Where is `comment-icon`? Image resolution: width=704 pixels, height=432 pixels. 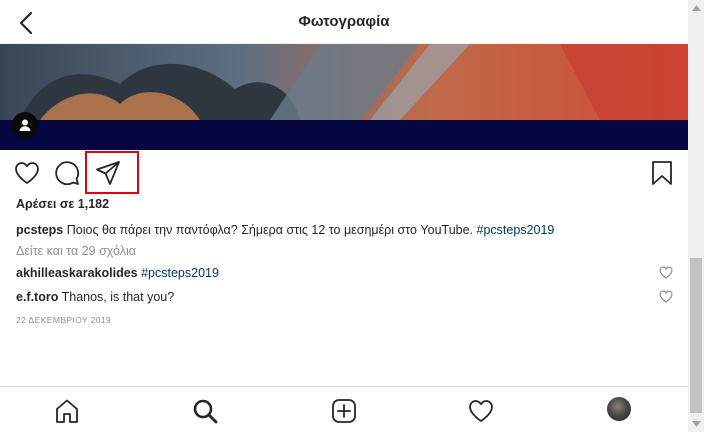 comment-icon is located at coordinates (67, 173).